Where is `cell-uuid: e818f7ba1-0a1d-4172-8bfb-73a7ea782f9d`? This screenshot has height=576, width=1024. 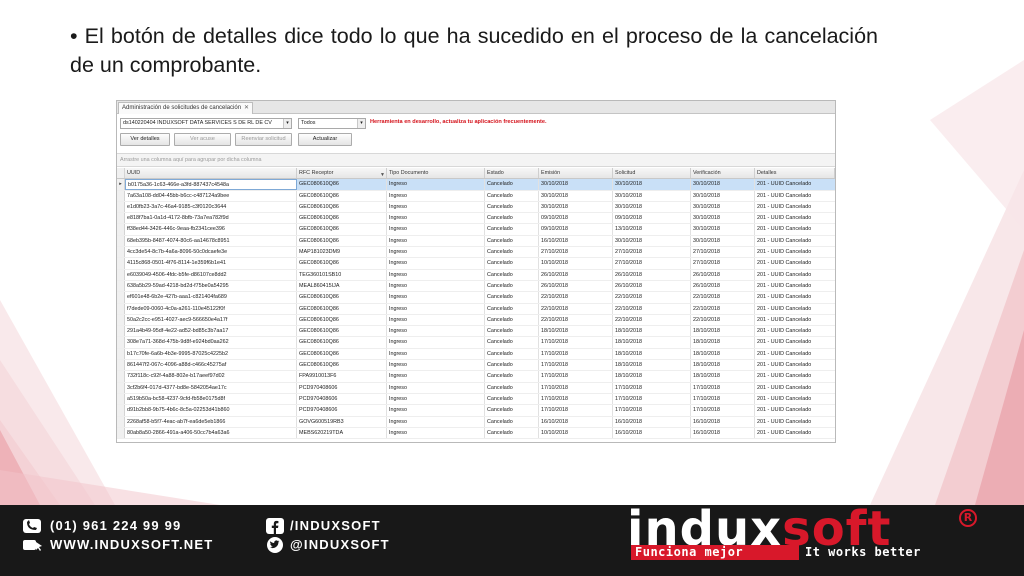
cell-uuid: e818f7ba1-0a1d-4172-8bfb-73a7ea782f9d is located at coordinates (211, 218).